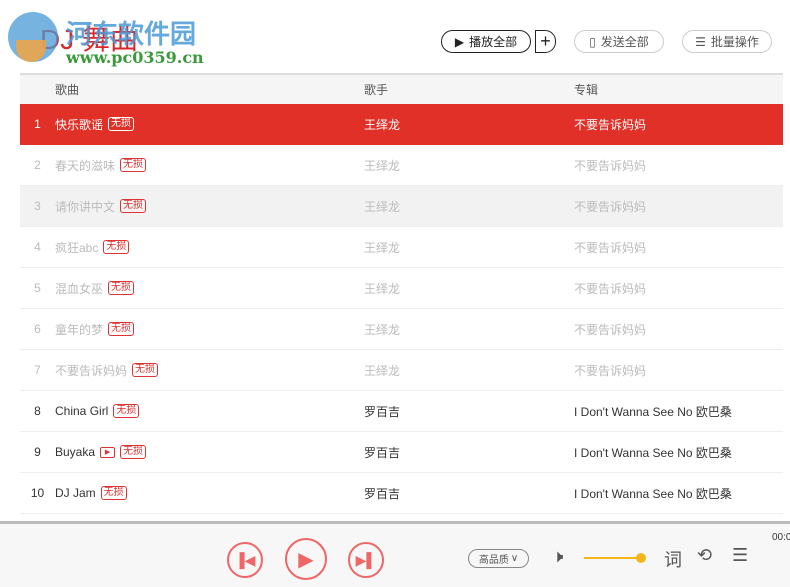 The height and width of the screenshot is (587, 790). I want to click on table-row: 5 混血女巫 无损 王绎龙 不要告诉妈妈, so click(401, 288).